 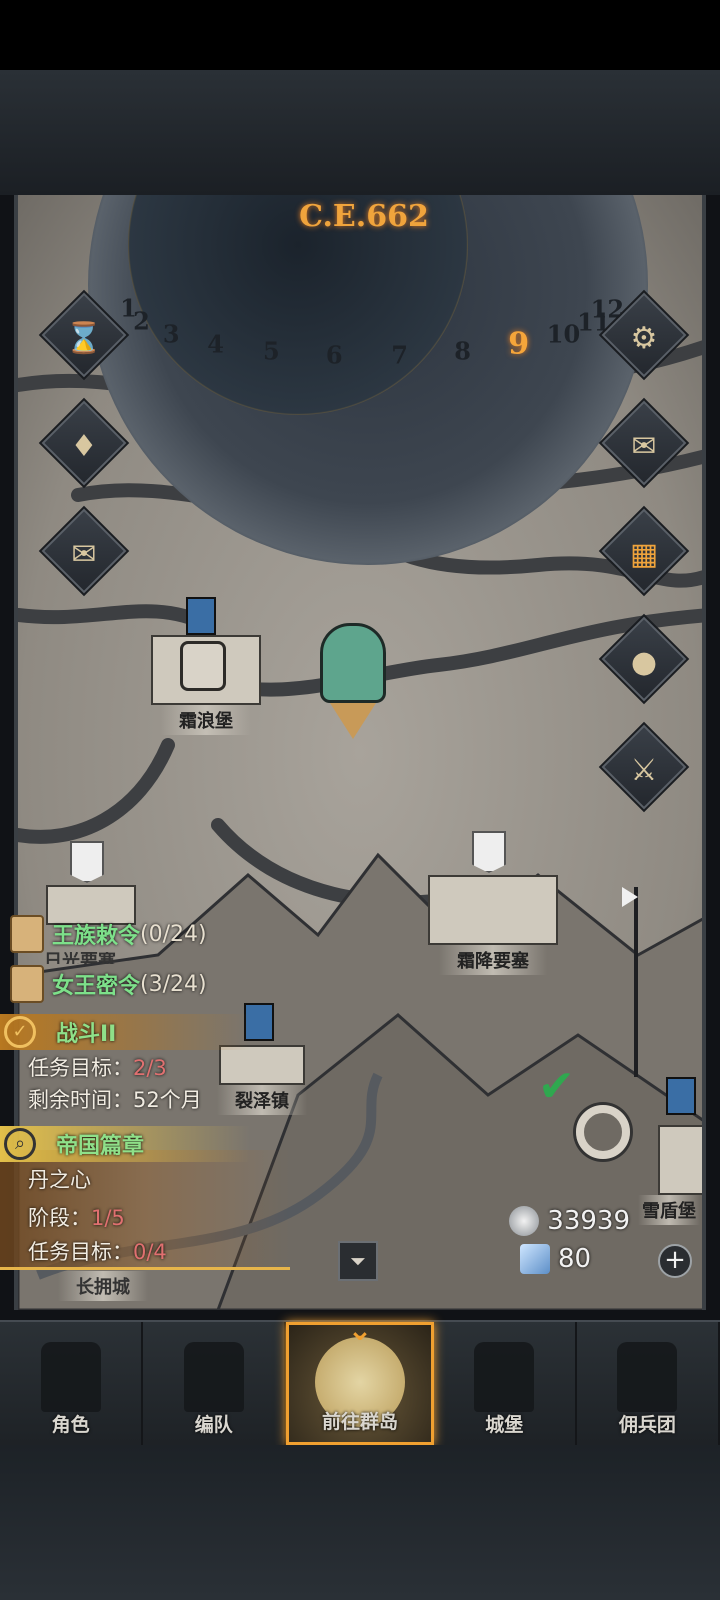 What do you see at coordinates (141, 321) in the screenshot?
I see `month-2: 2` at bounding box center [141, 321].